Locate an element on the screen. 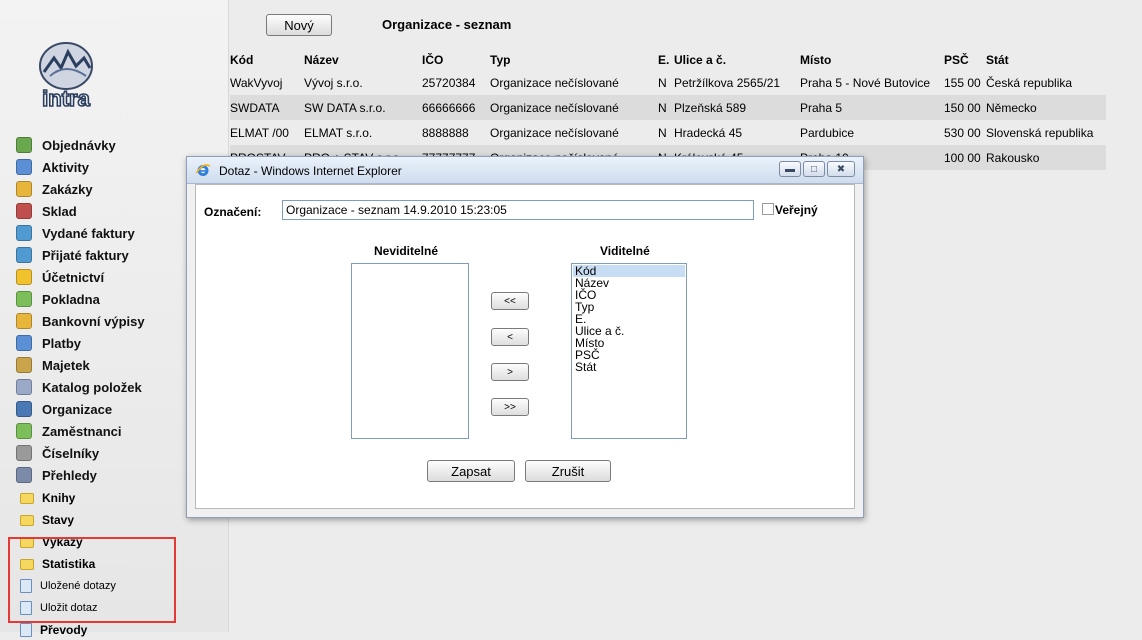 Image resolution: width=1142 pixels, height=640 pixels. table-cell: Hradecká 45 is located at coordinates (708, 132).